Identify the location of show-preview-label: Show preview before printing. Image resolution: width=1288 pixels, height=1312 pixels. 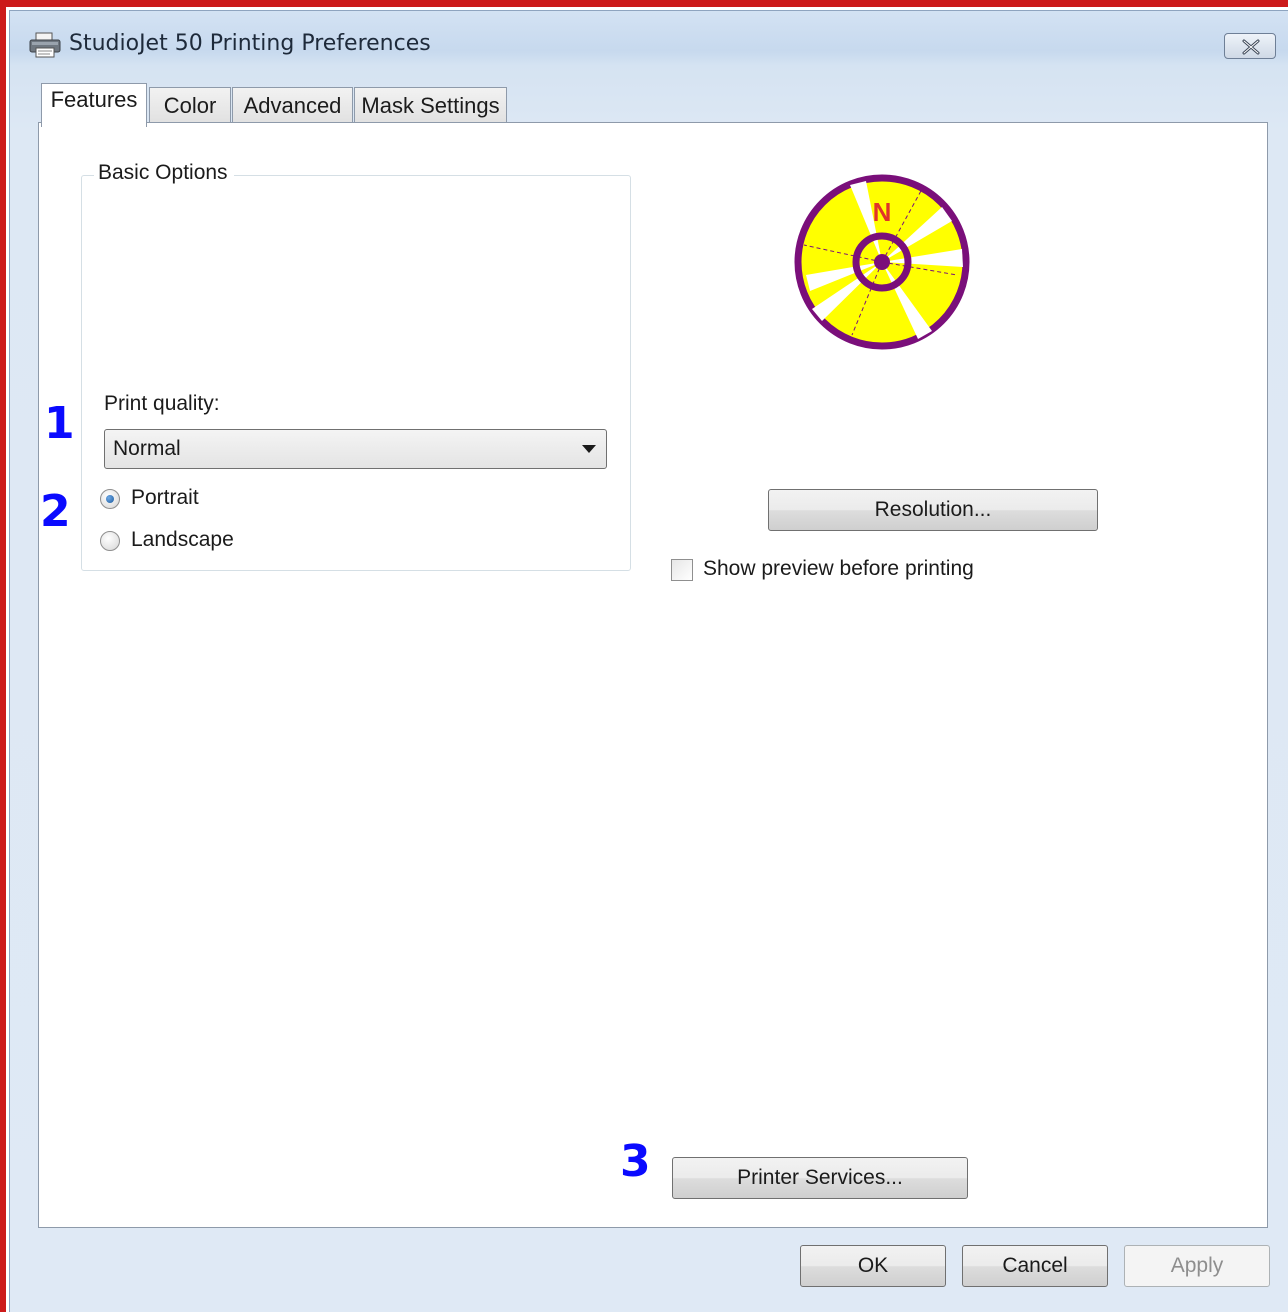
(838, 568).